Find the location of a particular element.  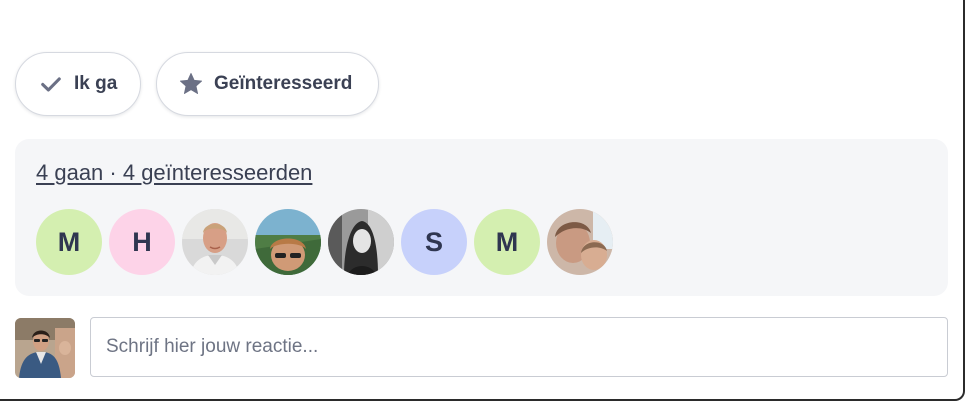

interested-label: Geïnteresseerd is located at coordinates (283, 83).